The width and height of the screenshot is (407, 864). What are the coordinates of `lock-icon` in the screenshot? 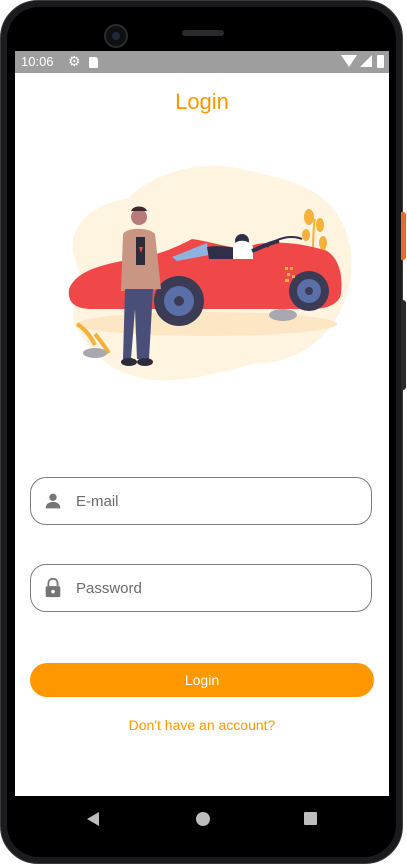 It's located at (53, 587).